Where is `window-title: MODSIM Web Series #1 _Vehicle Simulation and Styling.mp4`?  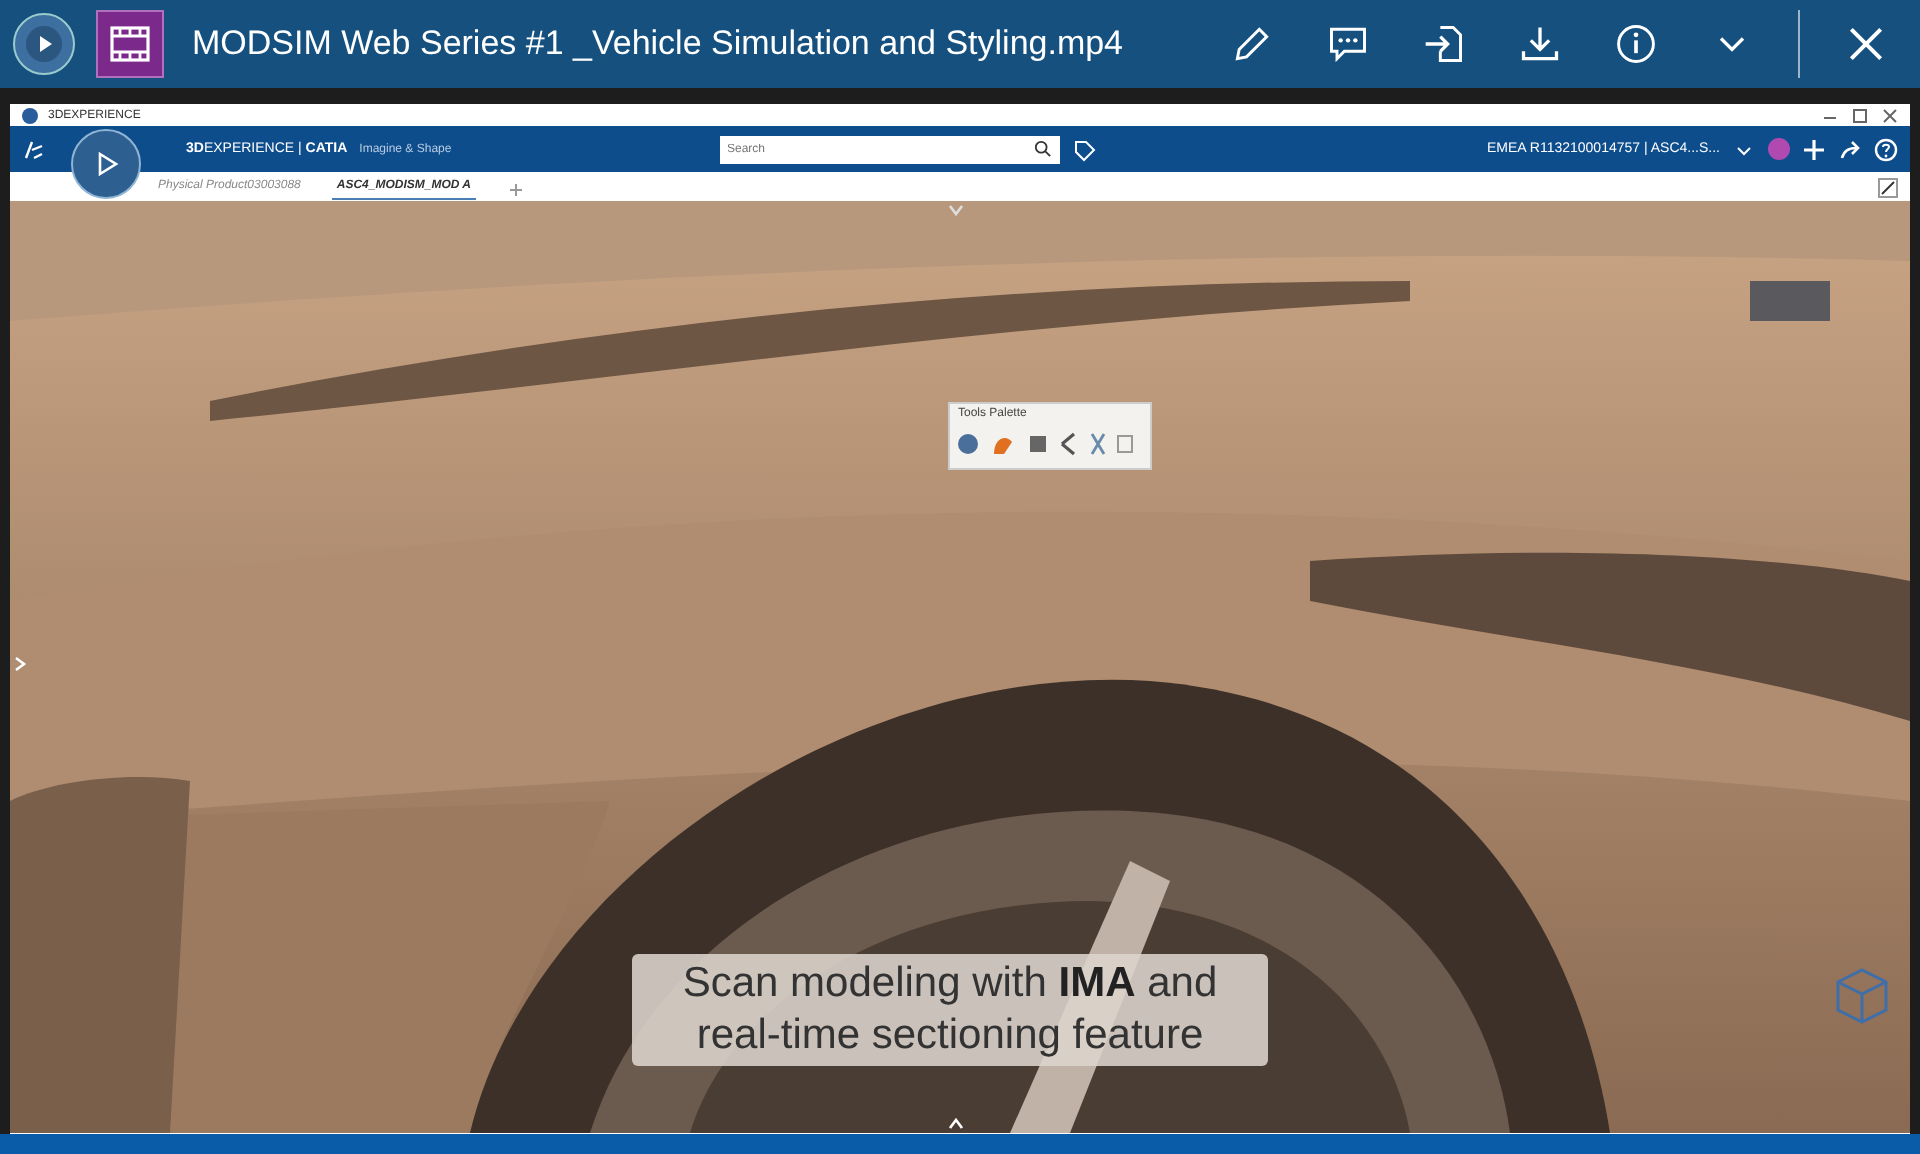 window-title: MODSIM Web Series #1 _Vehicle Simulation and Styling.mp4 is located at coordinates (659, 44).